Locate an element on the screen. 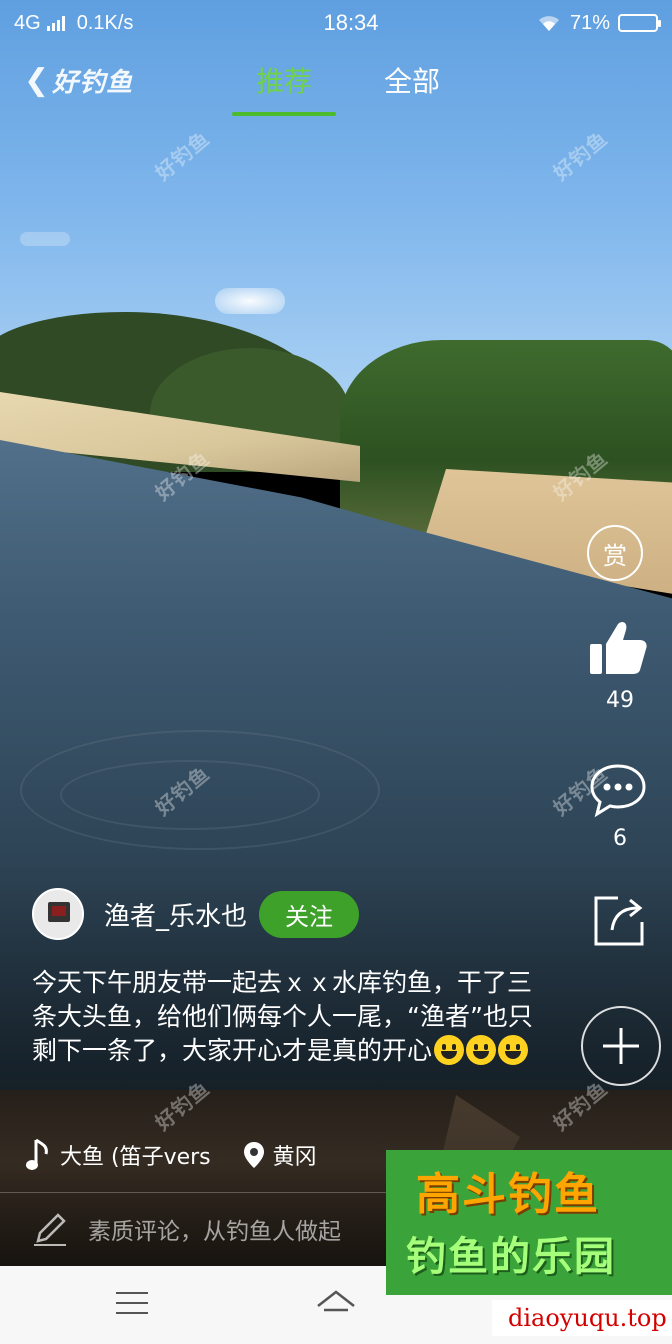  like-count: 49 is located at coordinates (620, 700).